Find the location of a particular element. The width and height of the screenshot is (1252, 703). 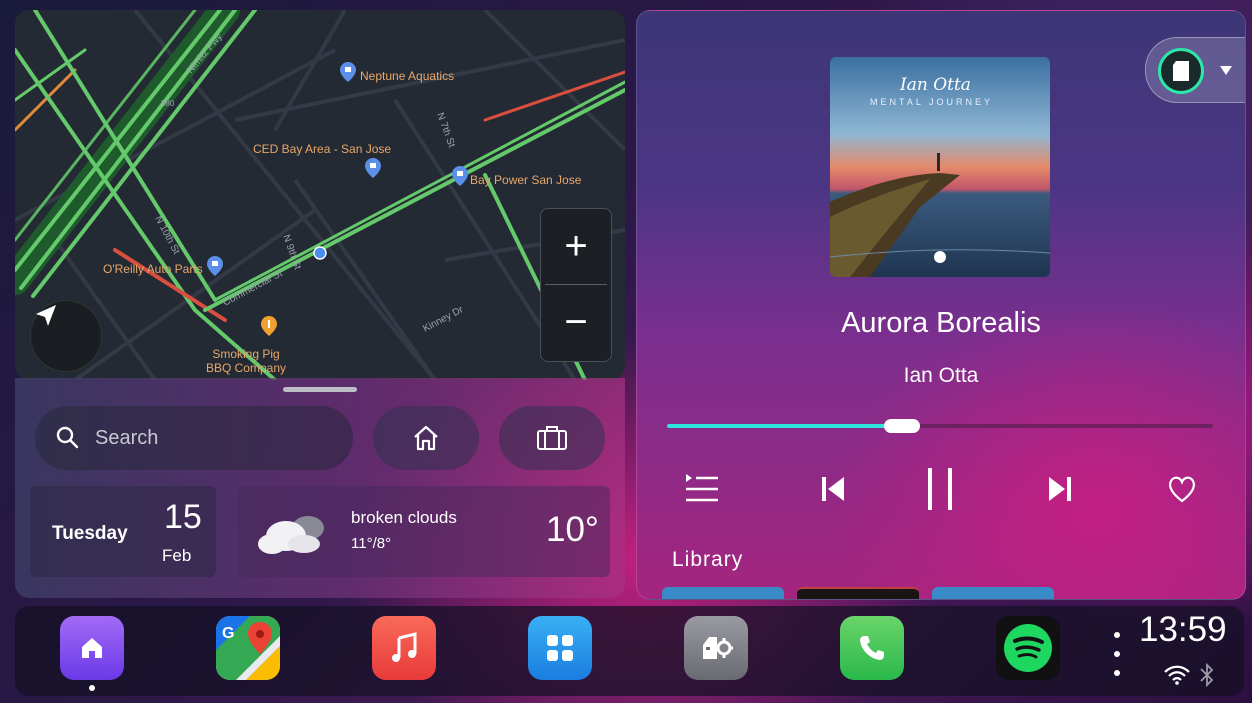

poi-label: Neptune Aquatics is located at coordinates (407, 76).